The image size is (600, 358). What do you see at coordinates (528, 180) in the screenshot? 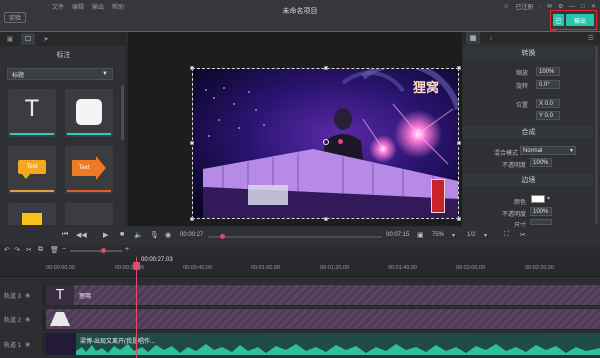
I see `border-section-header: 边境` at bounding box center [528, 180].